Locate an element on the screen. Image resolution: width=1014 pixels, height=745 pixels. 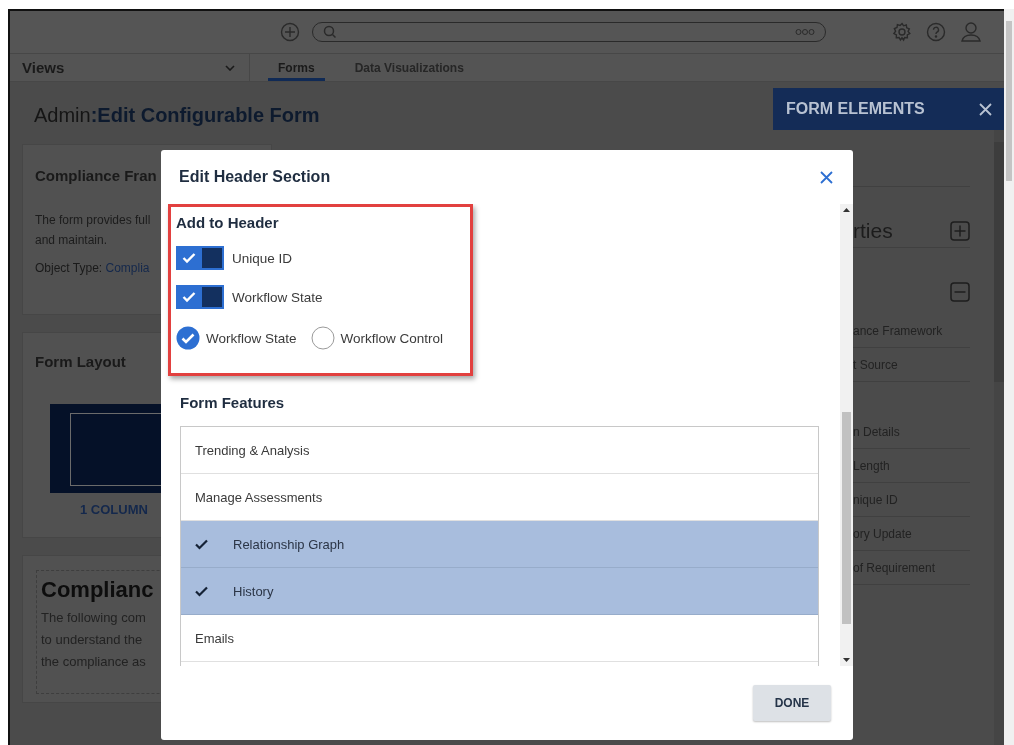
feature-item: Relationship Graph is located at coordinates (499, 544).